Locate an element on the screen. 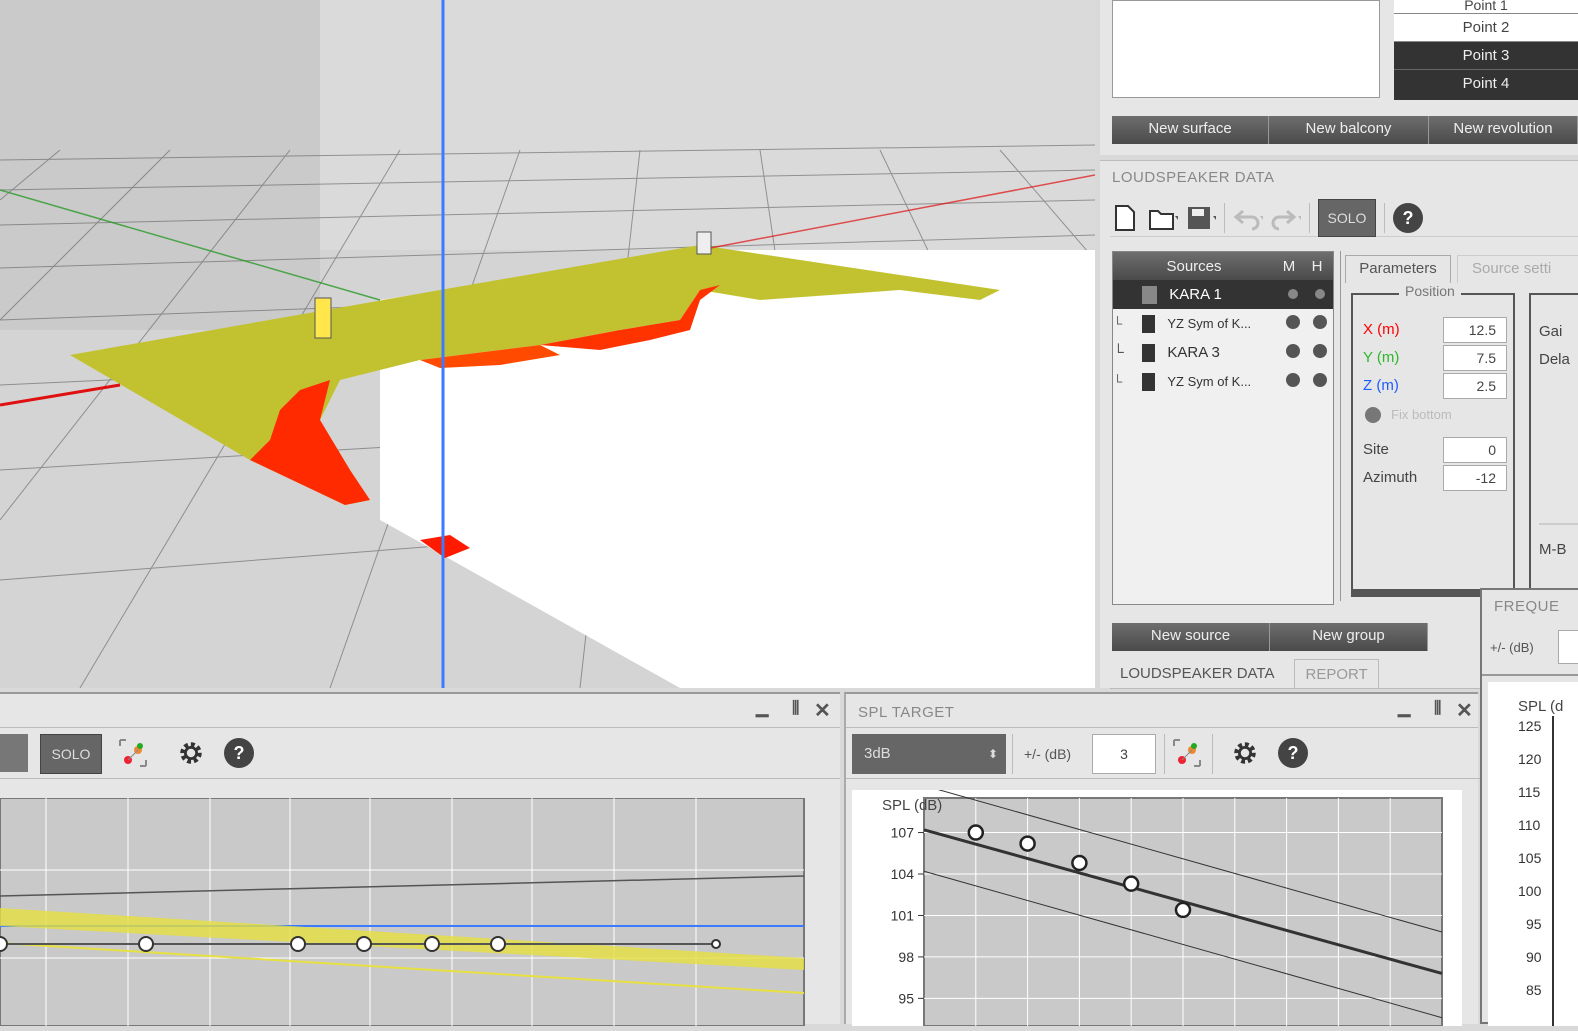  select-control is located at coordinates (14, 753).